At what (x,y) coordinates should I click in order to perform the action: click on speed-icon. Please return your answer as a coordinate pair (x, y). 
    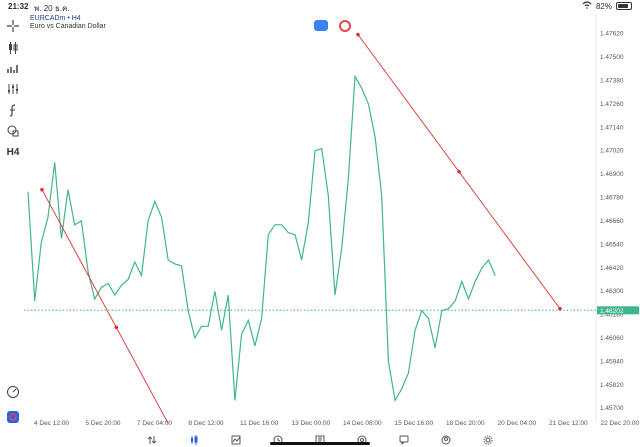
    Looking at the image, I should click on (13, 392).